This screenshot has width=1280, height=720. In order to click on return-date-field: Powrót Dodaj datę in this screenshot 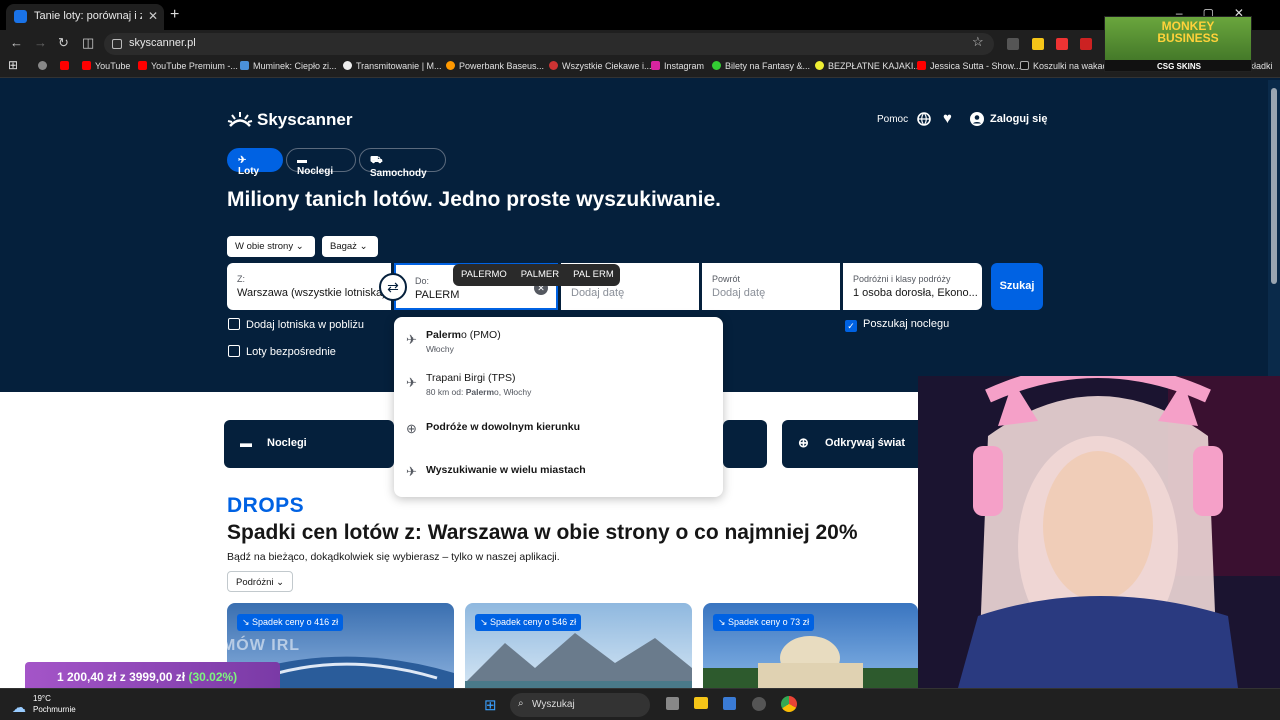, I will do `click(771, 286)`.